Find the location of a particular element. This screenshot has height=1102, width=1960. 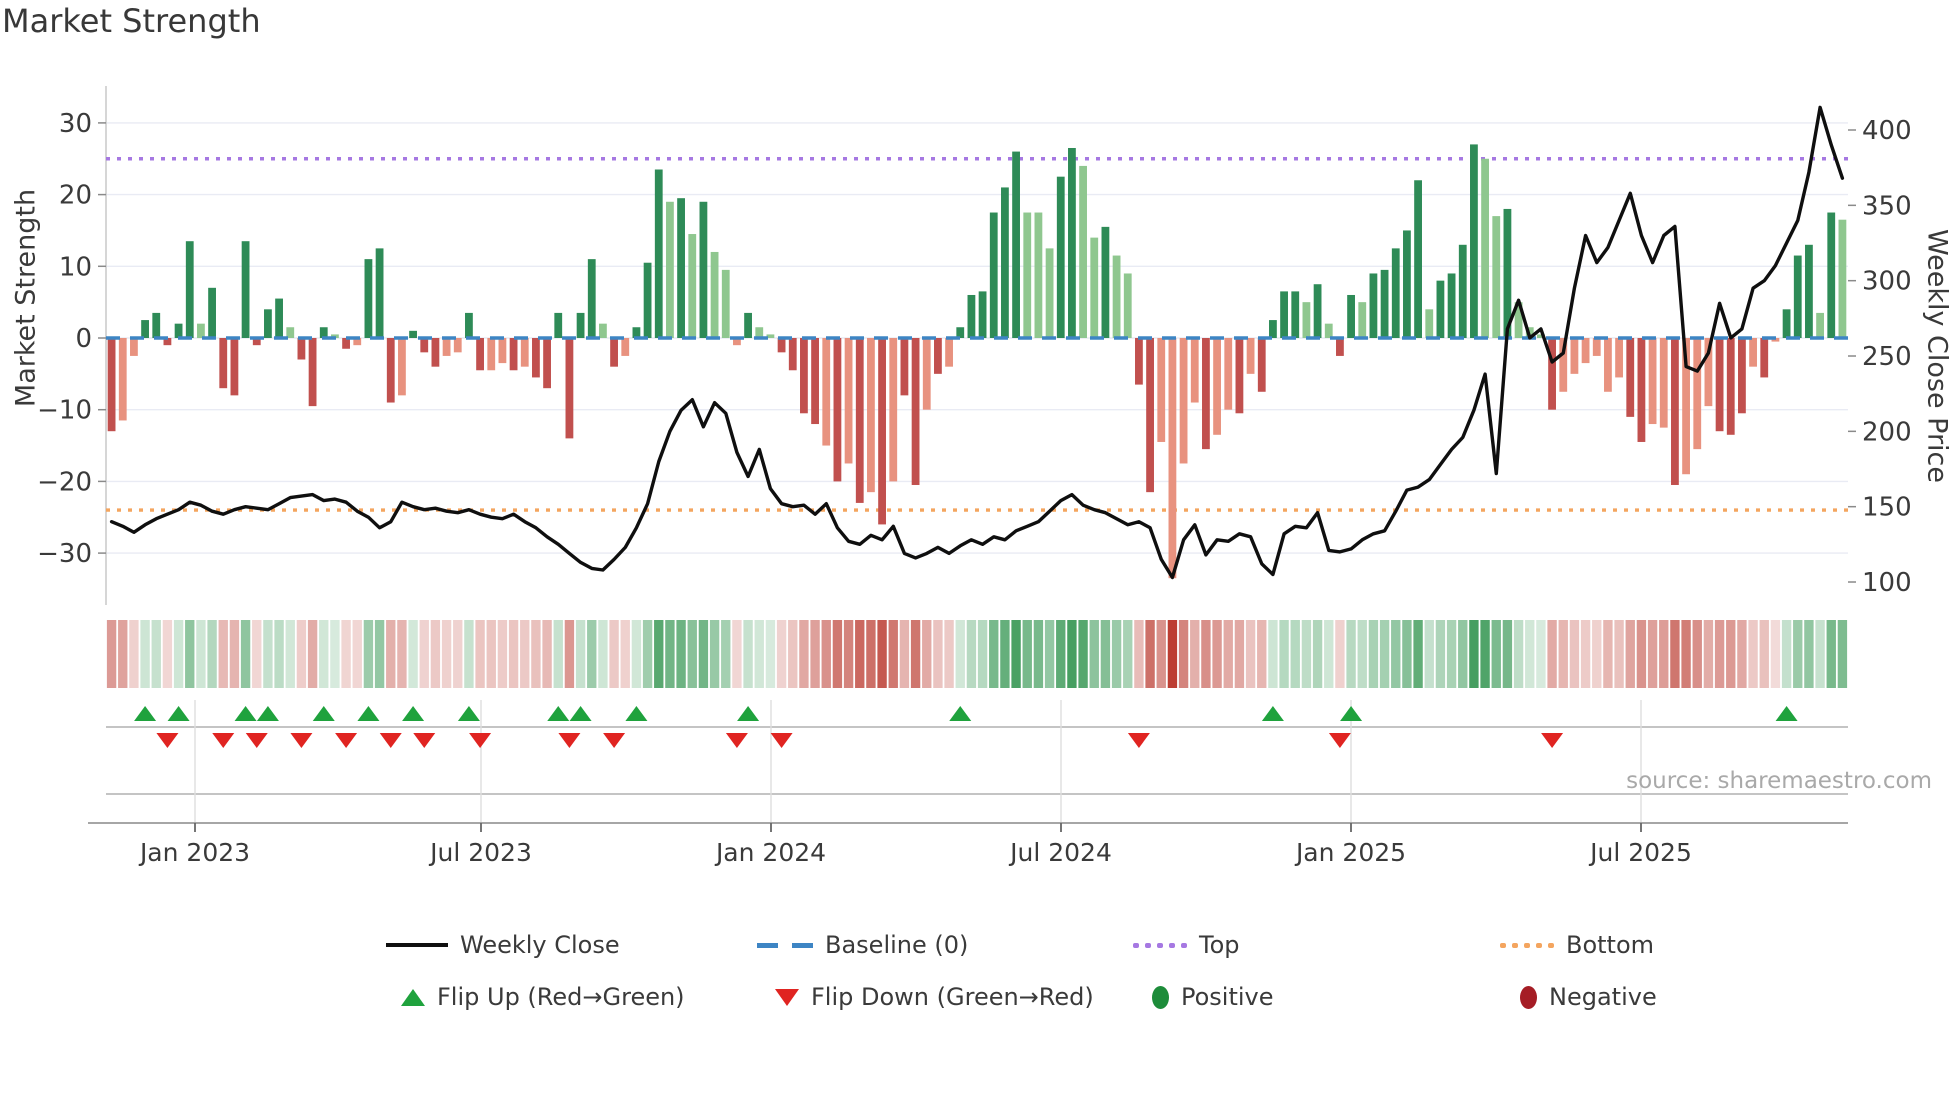

legend-item-flip-up: Flip Up (Red→Green) is located at coordinates (543, 997).